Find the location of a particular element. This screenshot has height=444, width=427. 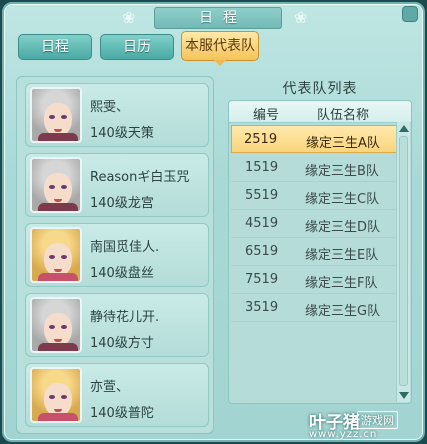

table-row: 7519 缘定三生F队 is located at coordinates (315, 280).